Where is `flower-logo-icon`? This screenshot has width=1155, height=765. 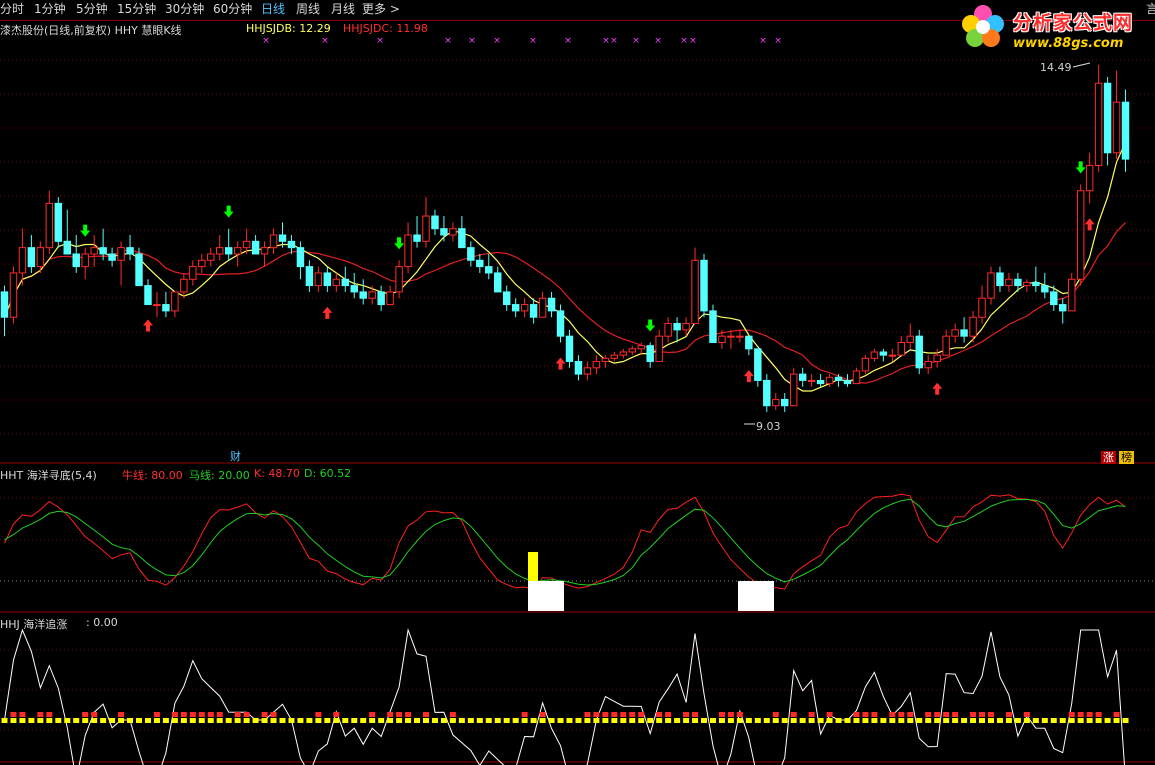
flower-logo-icon is located at coordinates (983, 26).